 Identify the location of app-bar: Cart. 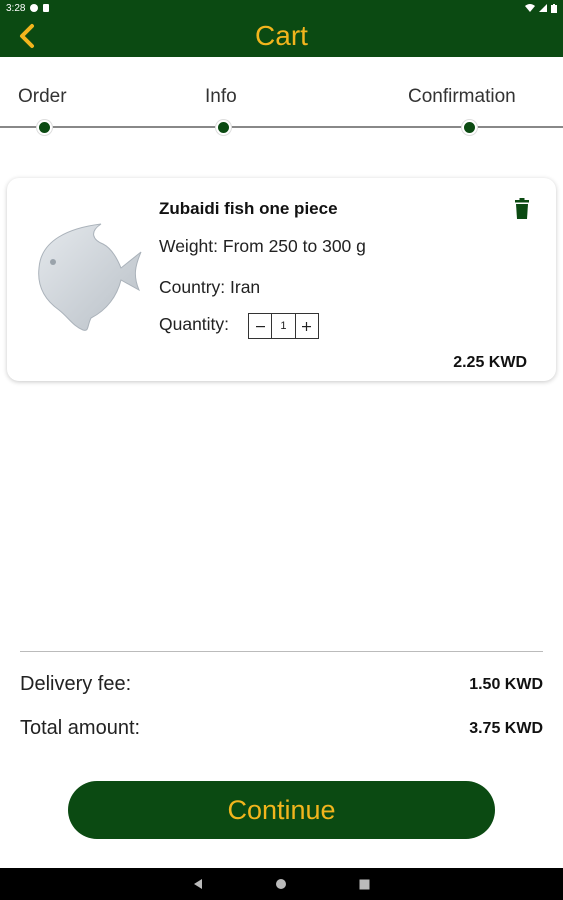
(281, 36).